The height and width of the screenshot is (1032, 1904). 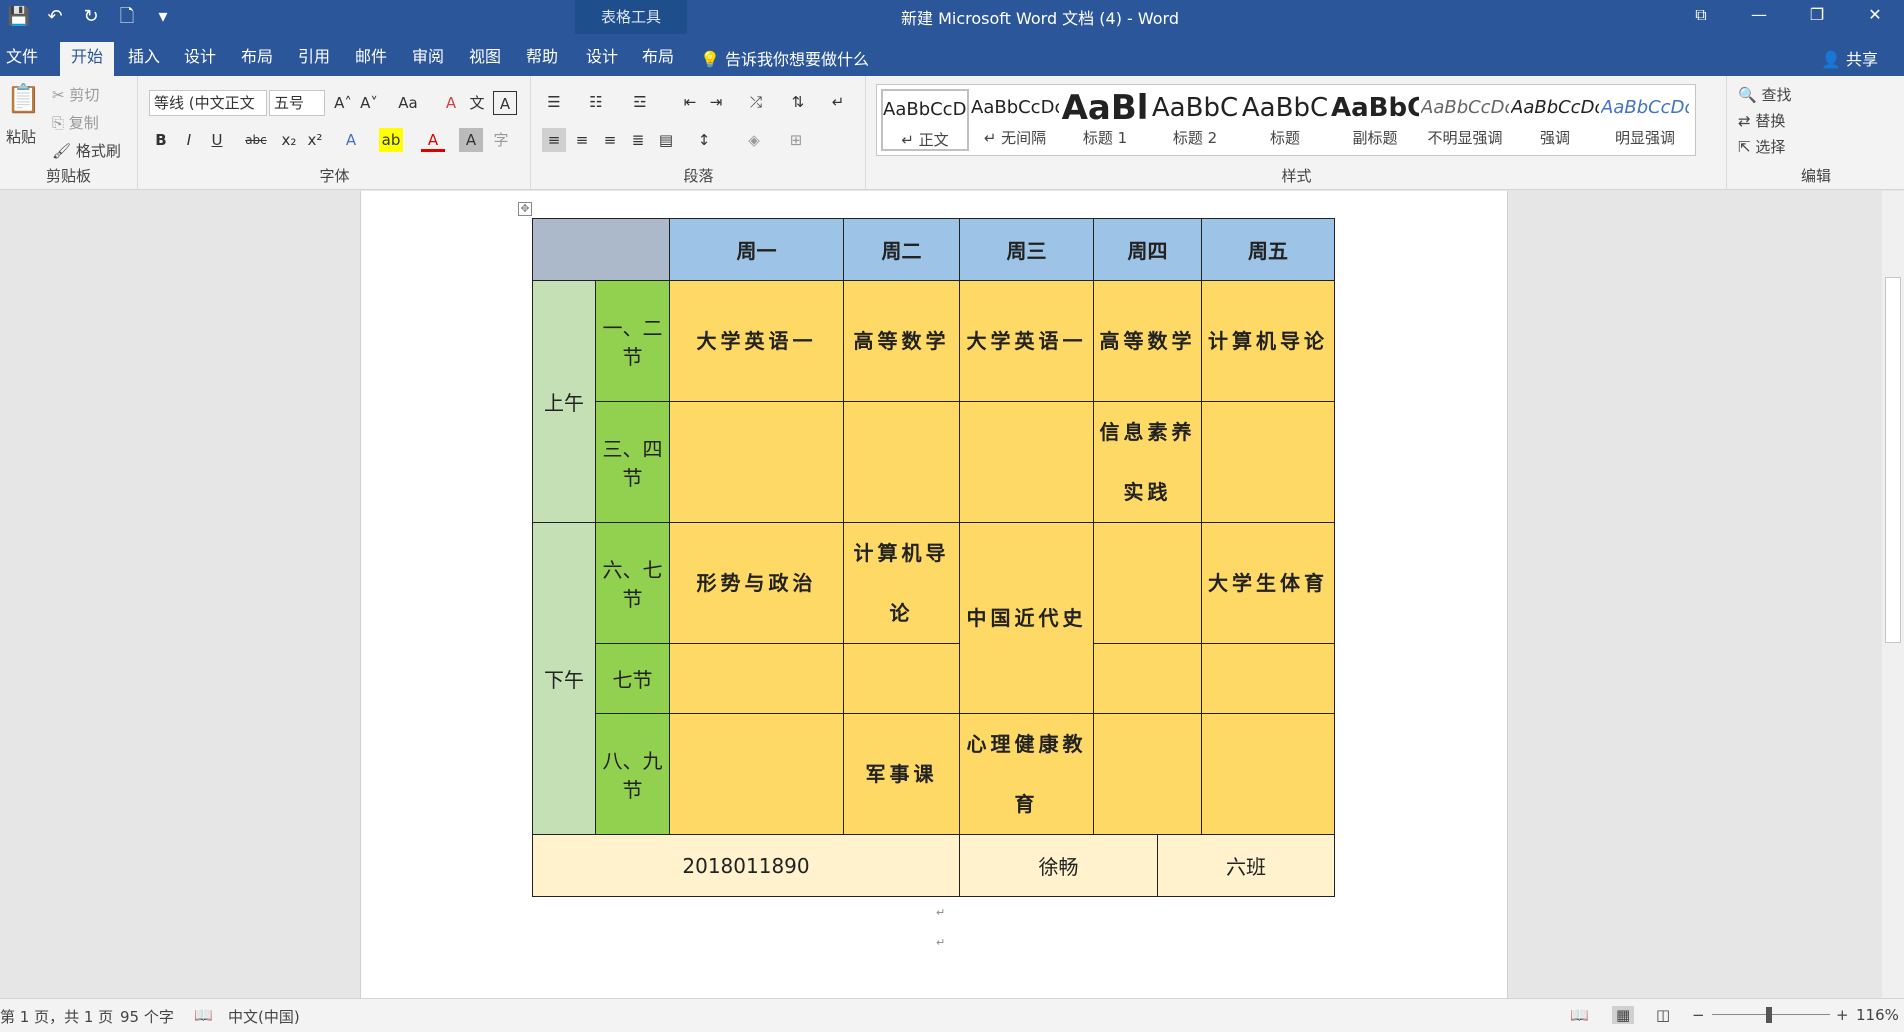 What do you see at coordinates (838, 102) in the screenshot?
I see `show-marks-icon: ↵` at bounding box center [838, 102].